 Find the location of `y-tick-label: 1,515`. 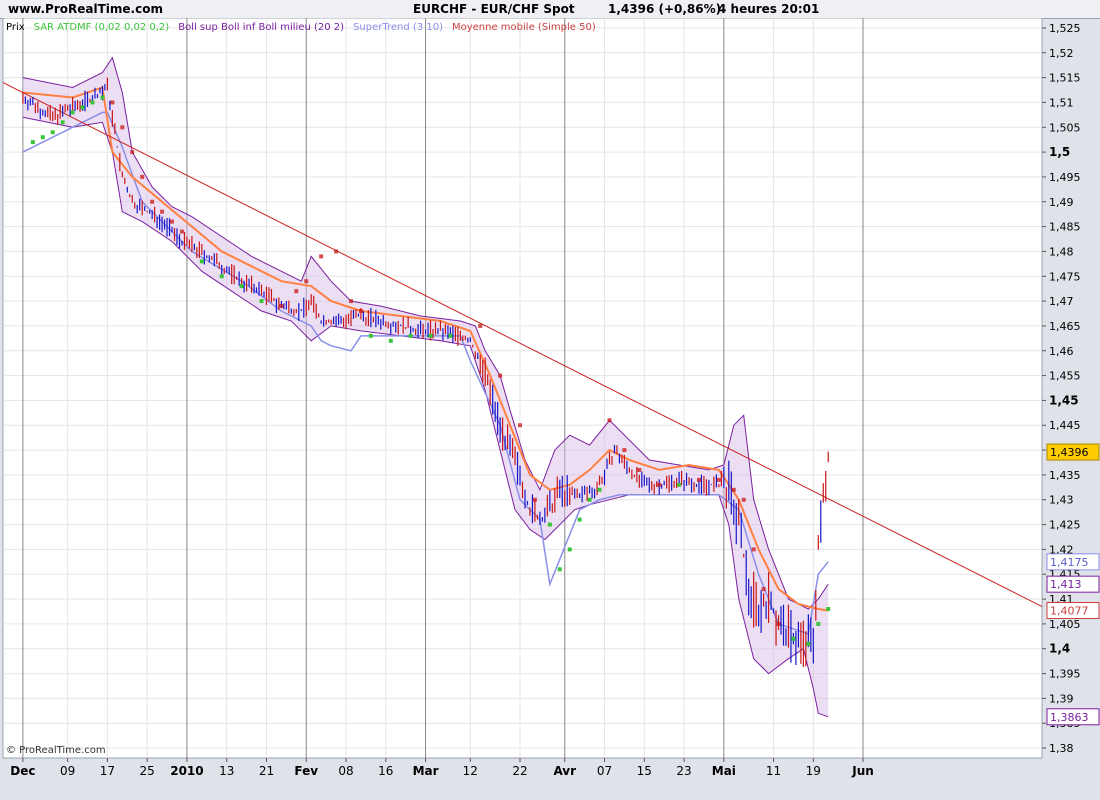

y-tick-label: 1,515 is located at coordinates (1065, 78).